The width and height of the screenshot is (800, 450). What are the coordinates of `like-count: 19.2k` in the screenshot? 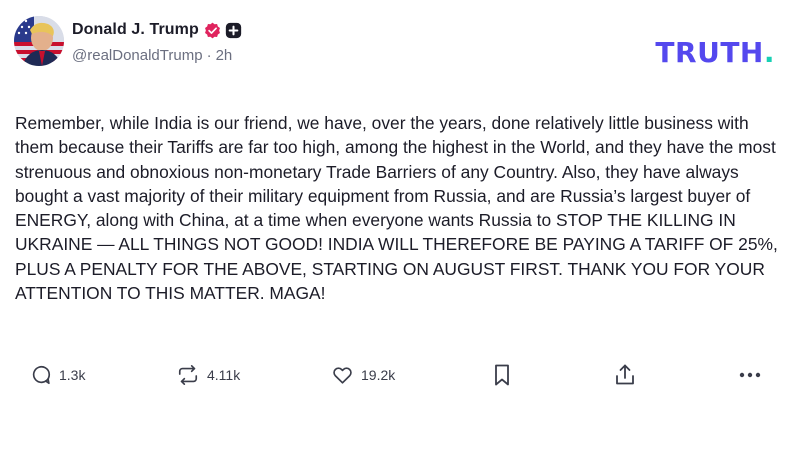 It's located at (378, 375).